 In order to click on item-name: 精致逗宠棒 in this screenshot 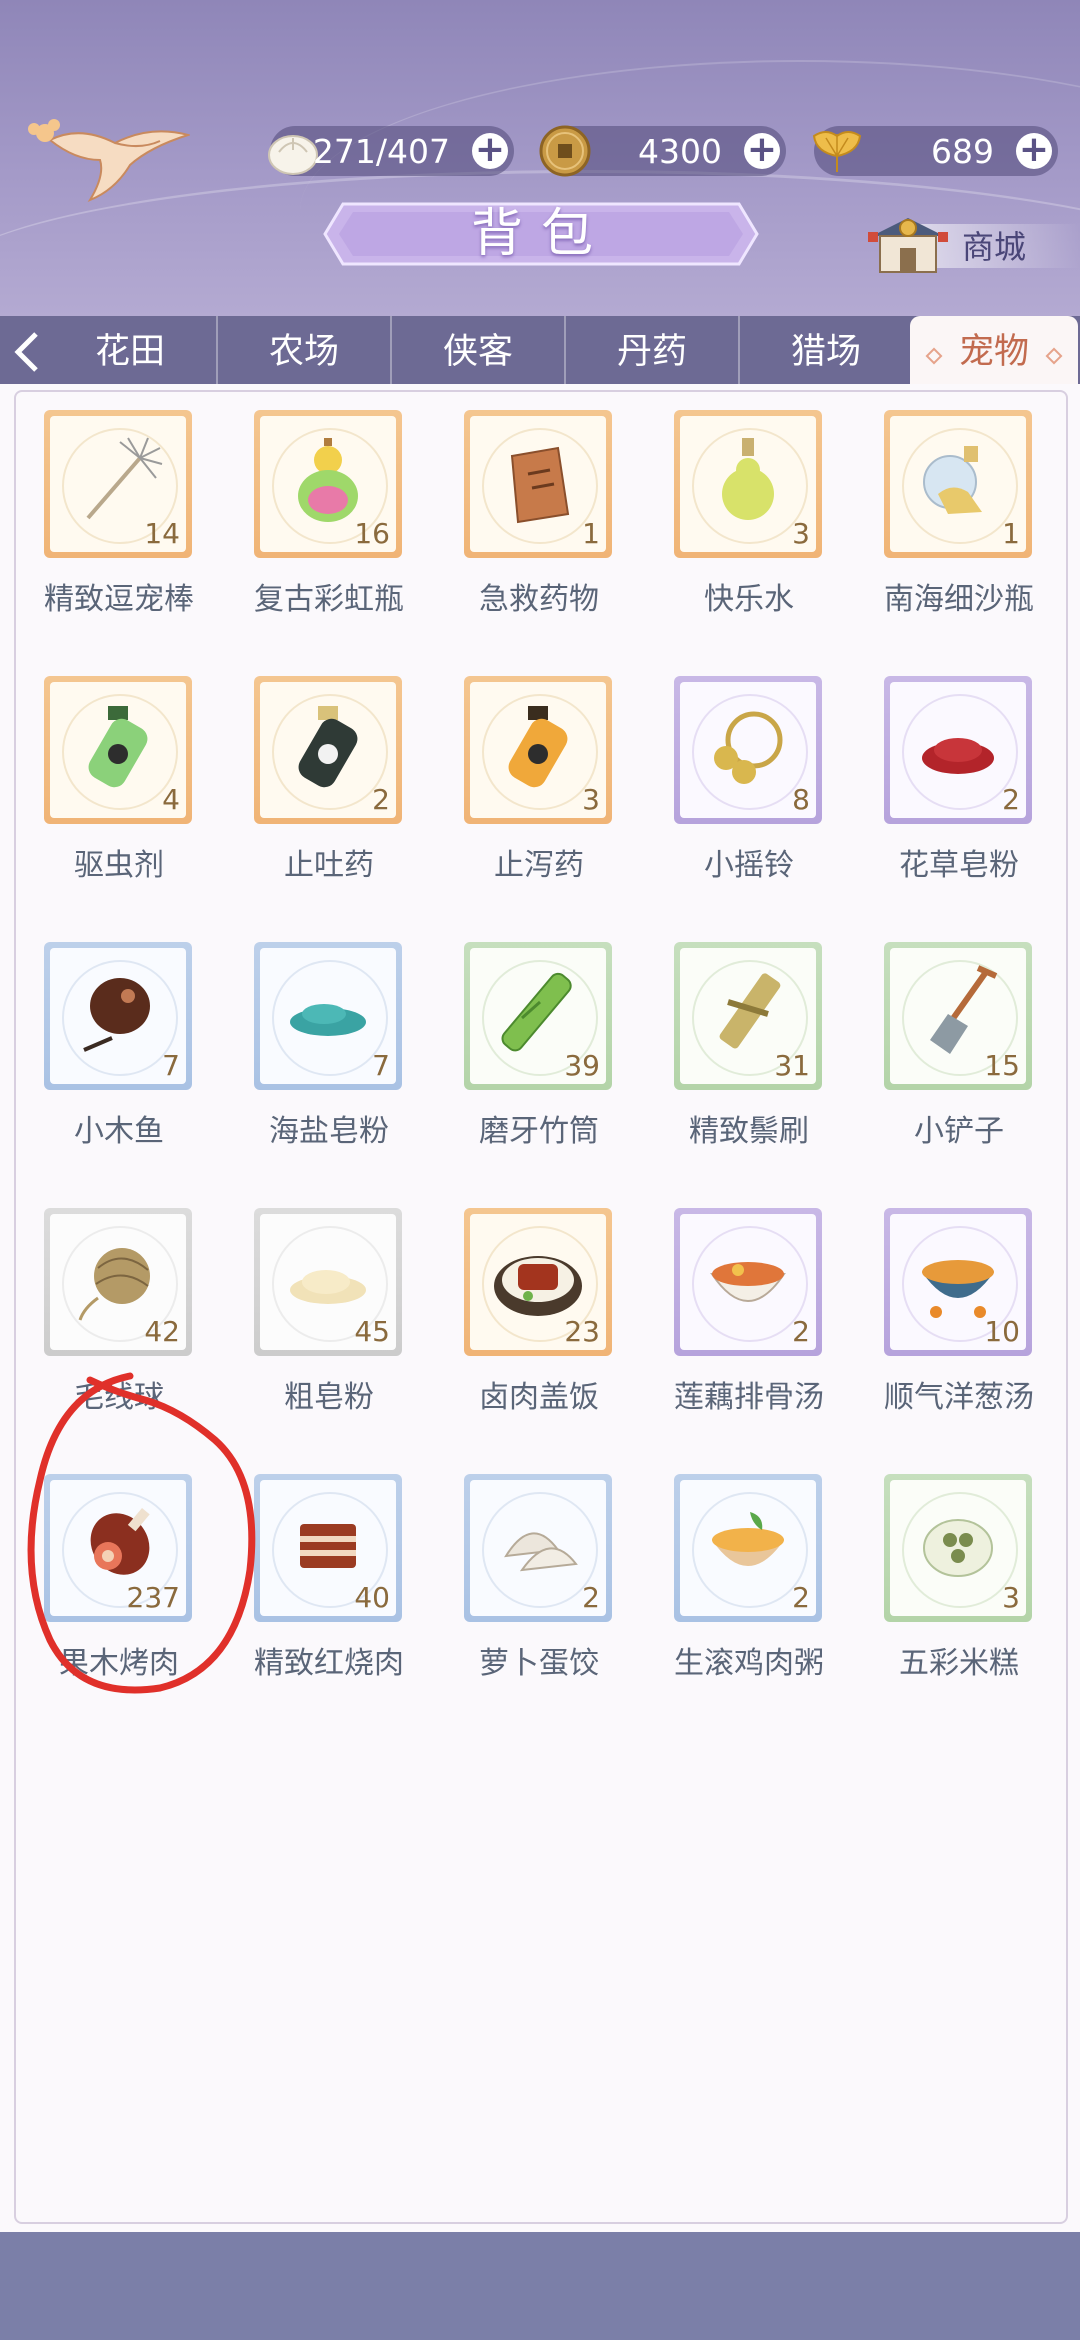, I will do `click(119, 599)`.